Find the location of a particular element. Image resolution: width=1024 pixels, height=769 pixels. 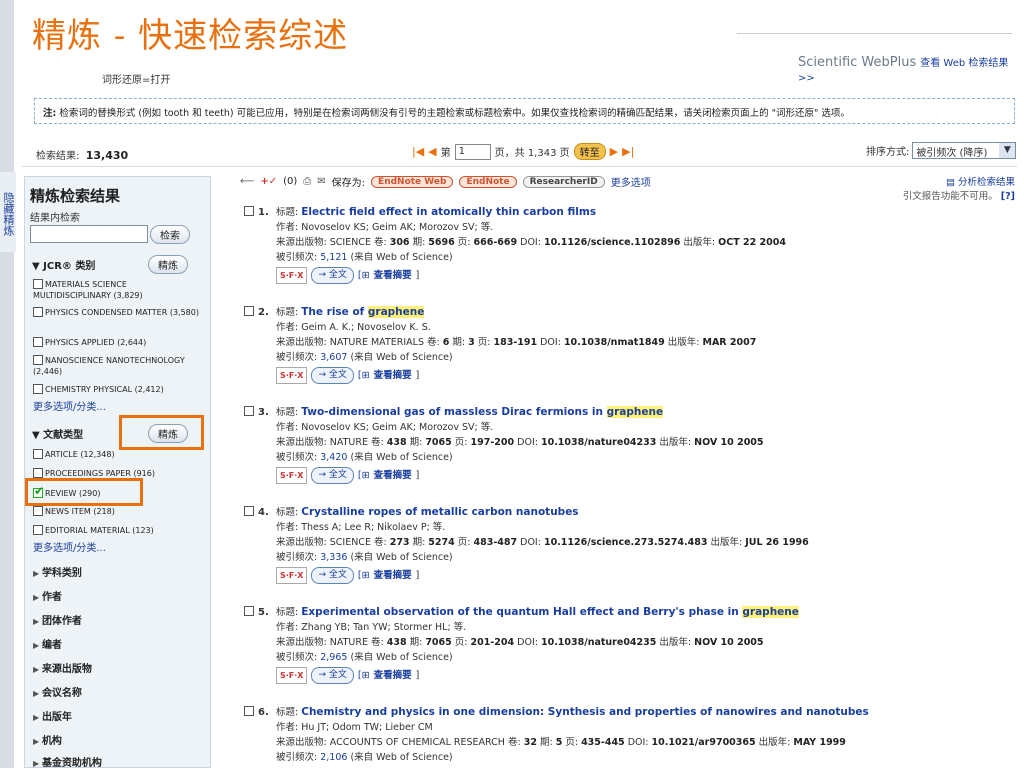

nav-year: 出版年 is located at coordinates (52, 715).